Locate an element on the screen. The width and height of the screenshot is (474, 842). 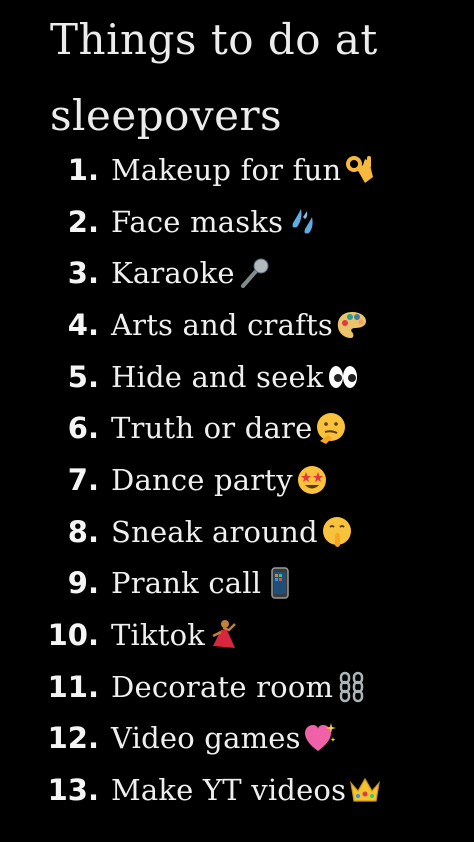
list-item: 9. Prank call is located at coordinates (237, 584).